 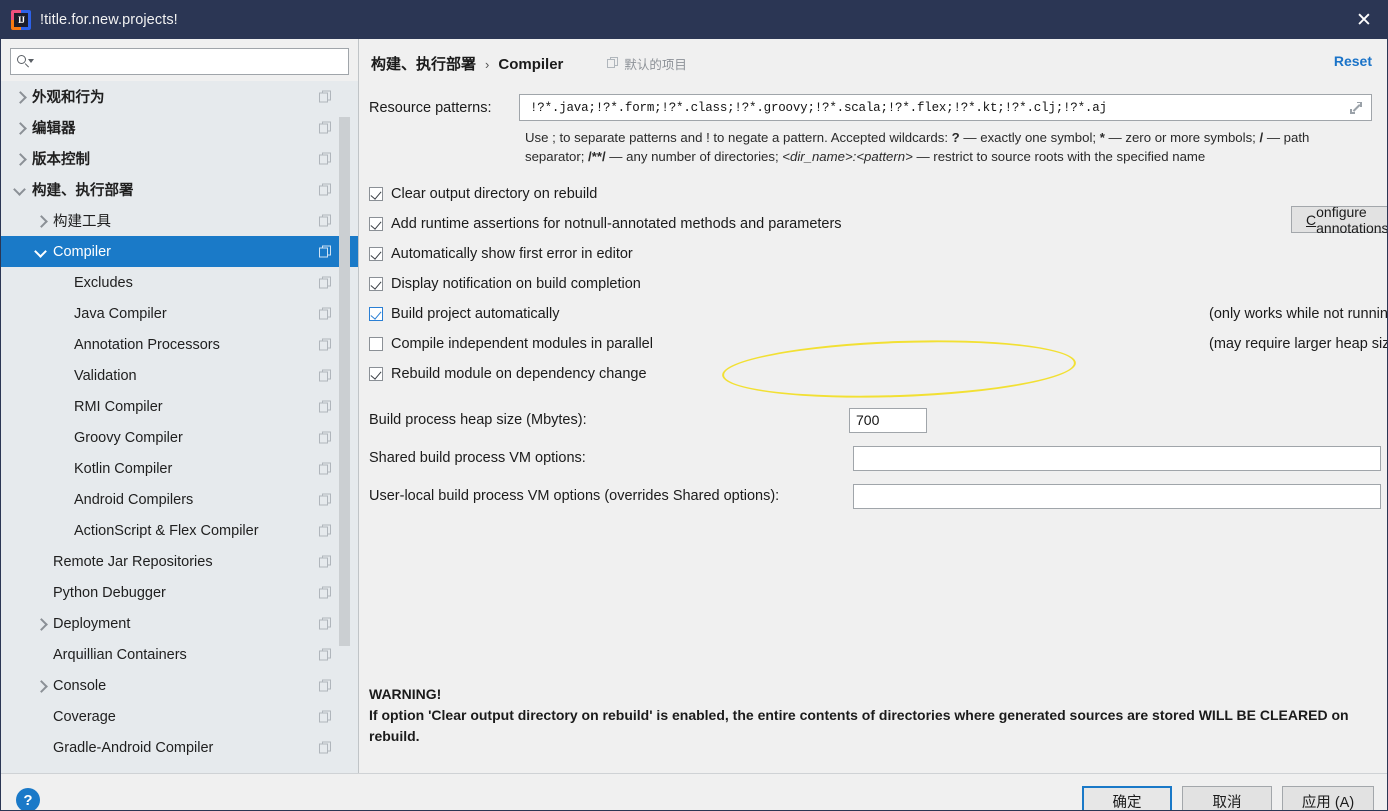 What do you see at coordinates (179, 189) in the screenshot?
I see `sidebar-item-构建-执行部署: 构建、执行部署` at bounding box center [179, 189].